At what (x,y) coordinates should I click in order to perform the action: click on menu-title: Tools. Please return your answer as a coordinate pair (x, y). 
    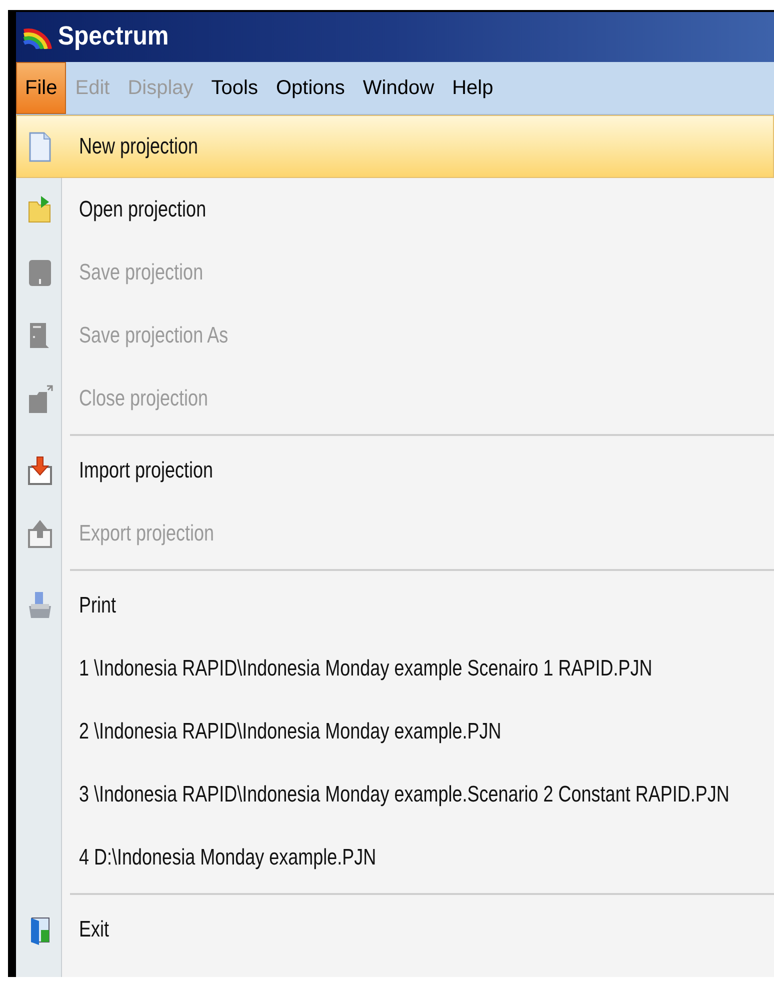
    Looking at the image, I should click on (234, 88).